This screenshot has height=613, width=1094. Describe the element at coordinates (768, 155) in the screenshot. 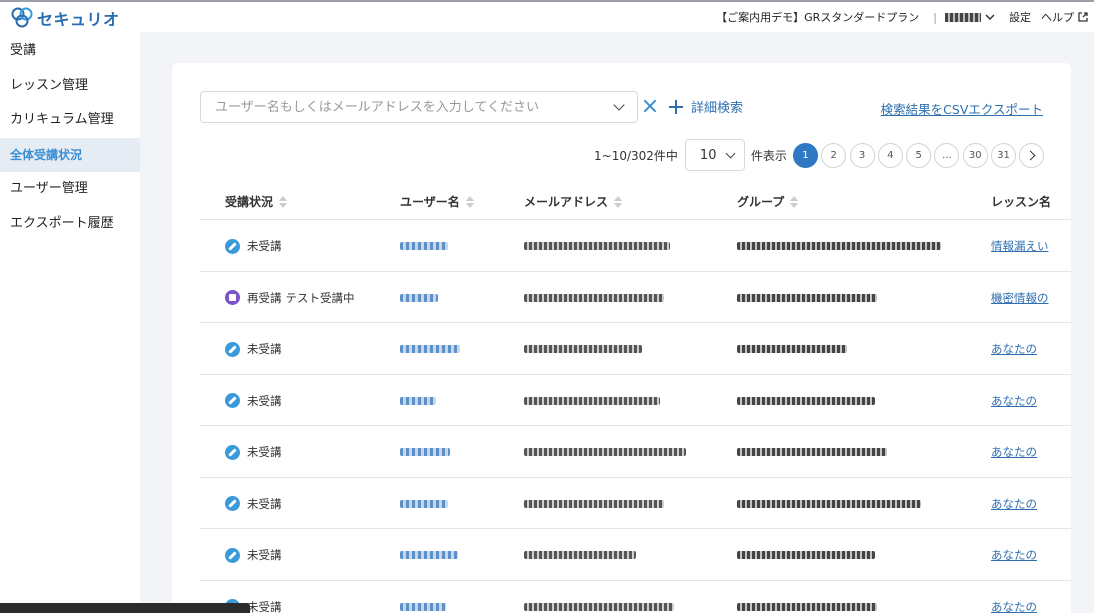

I see `per-page-unit: 件表示` at that location.